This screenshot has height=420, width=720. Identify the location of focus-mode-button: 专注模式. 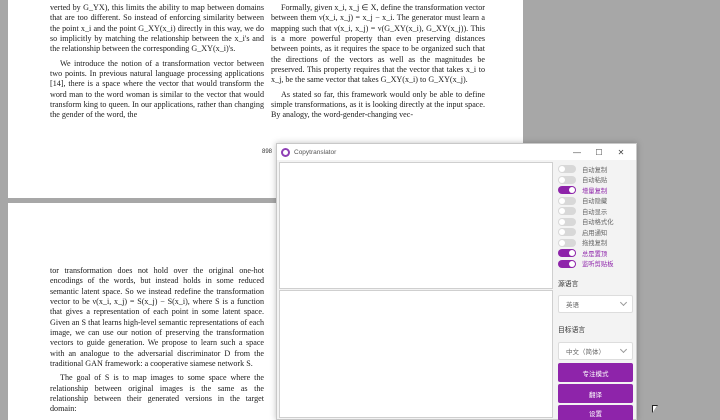
(595, 372).